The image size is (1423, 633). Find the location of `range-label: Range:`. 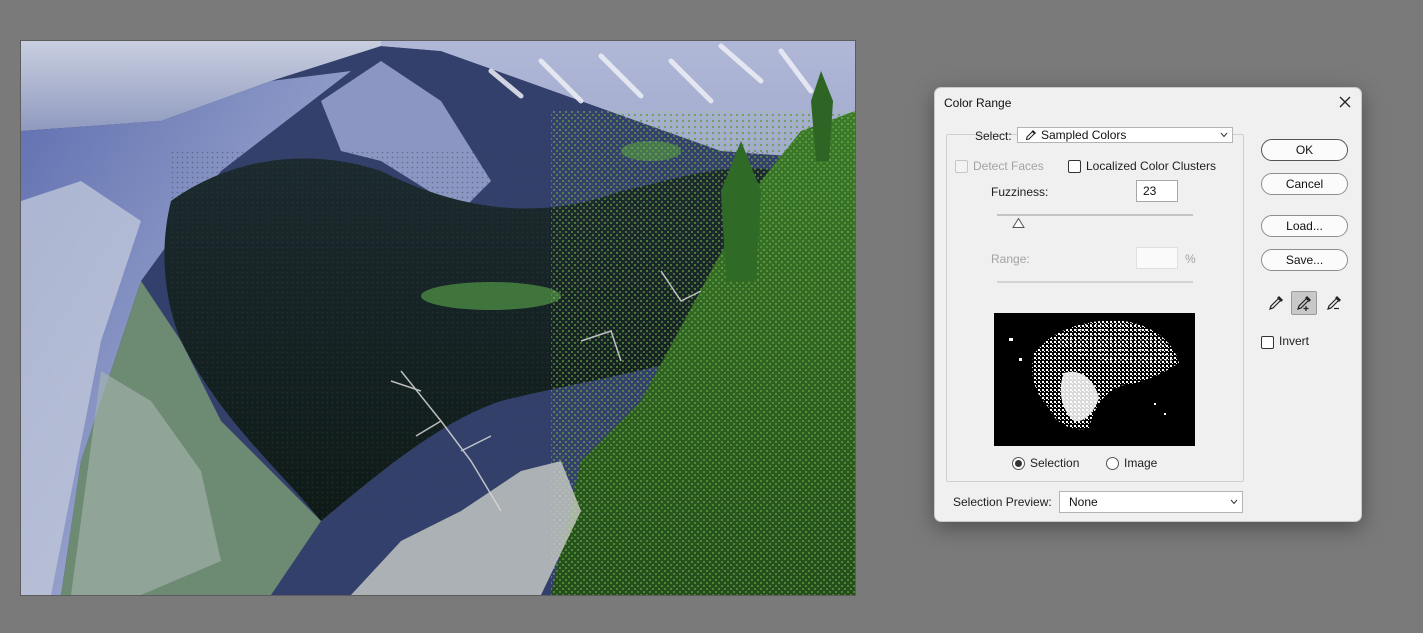

range-label: Range: is located at coordinates (1010, 259).